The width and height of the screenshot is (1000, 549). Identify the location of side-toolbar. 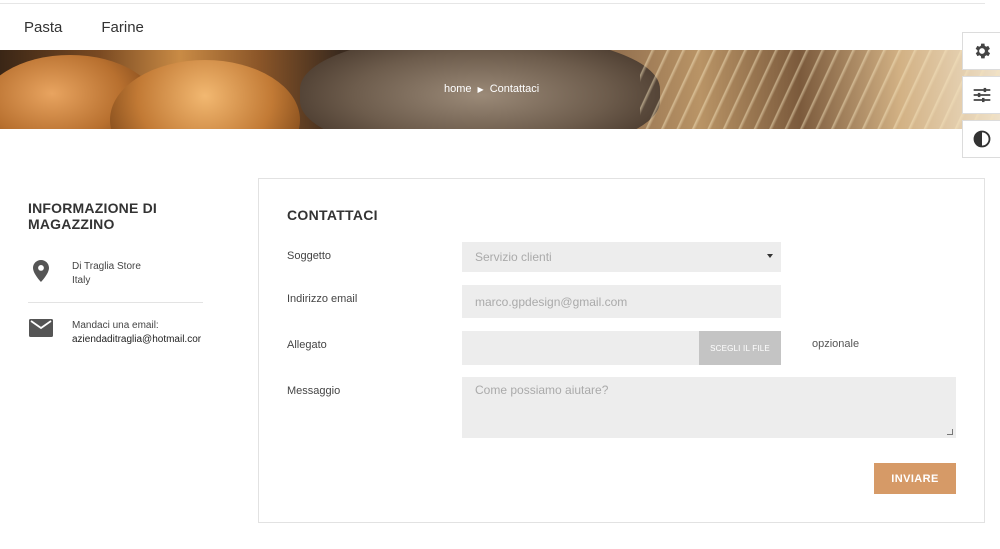
(981, 95).